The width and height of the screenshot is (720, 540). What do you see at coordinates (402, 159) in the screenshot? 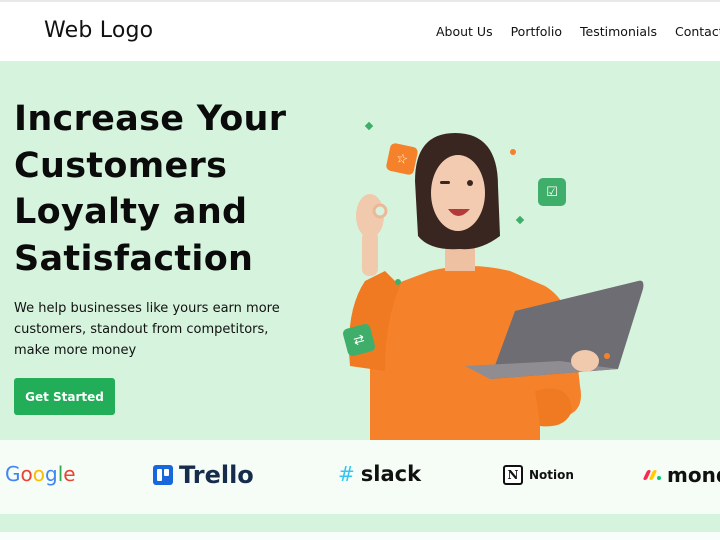
I see `star-badge-icon: ☆` at bounding box center [402, 159].